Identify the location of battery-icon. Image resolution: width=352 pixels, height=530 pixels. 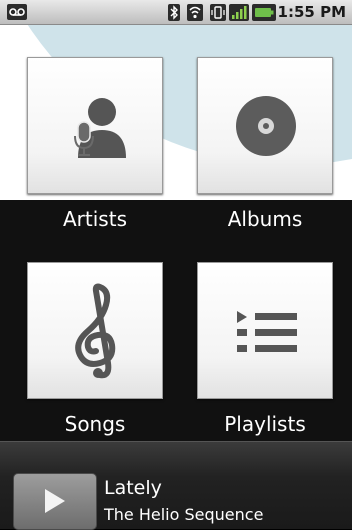
(264, 12).